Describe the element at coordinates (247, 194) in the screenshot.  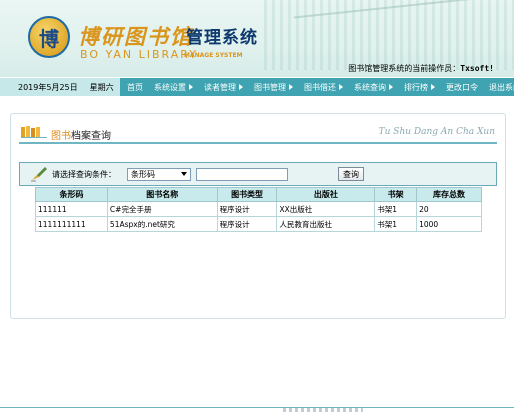
I see `column-header-book-type: 图书类型` at that location.